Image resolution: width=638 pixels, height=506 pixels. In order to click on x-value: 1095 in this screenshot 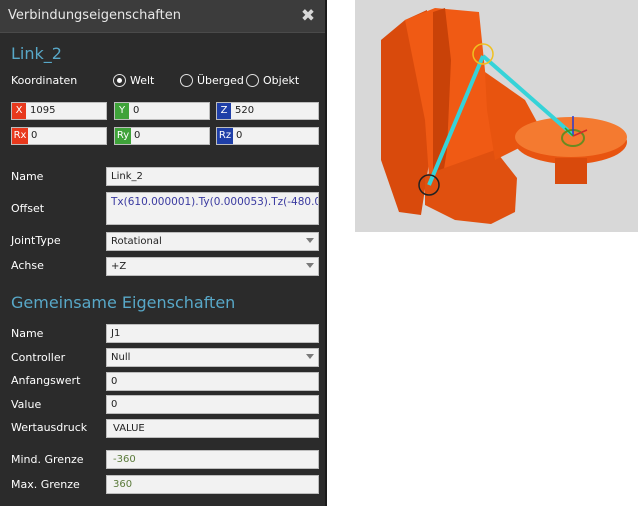, I will do `click(43, 110)`.